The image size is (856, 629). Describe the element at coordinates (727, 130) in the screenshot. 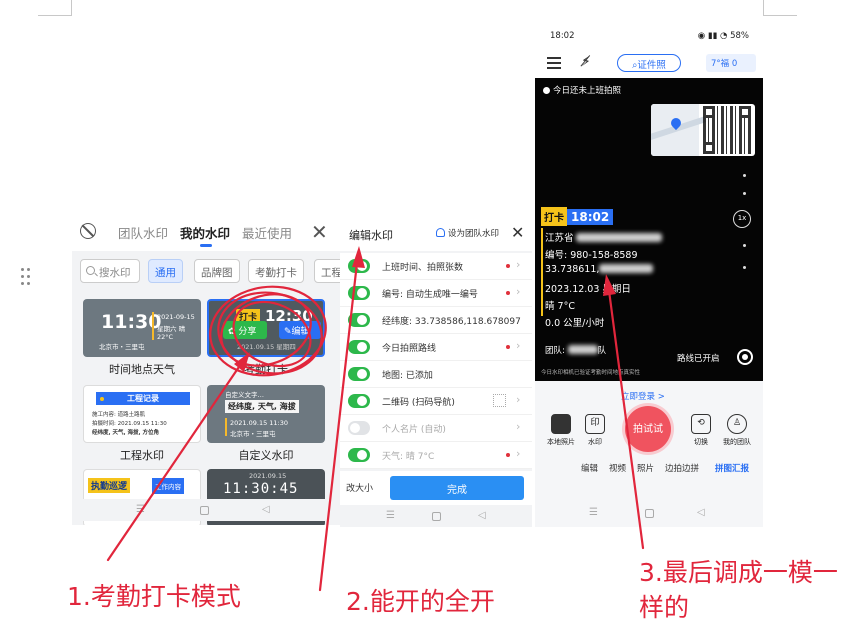

I see `qr-code-icon` at that location.